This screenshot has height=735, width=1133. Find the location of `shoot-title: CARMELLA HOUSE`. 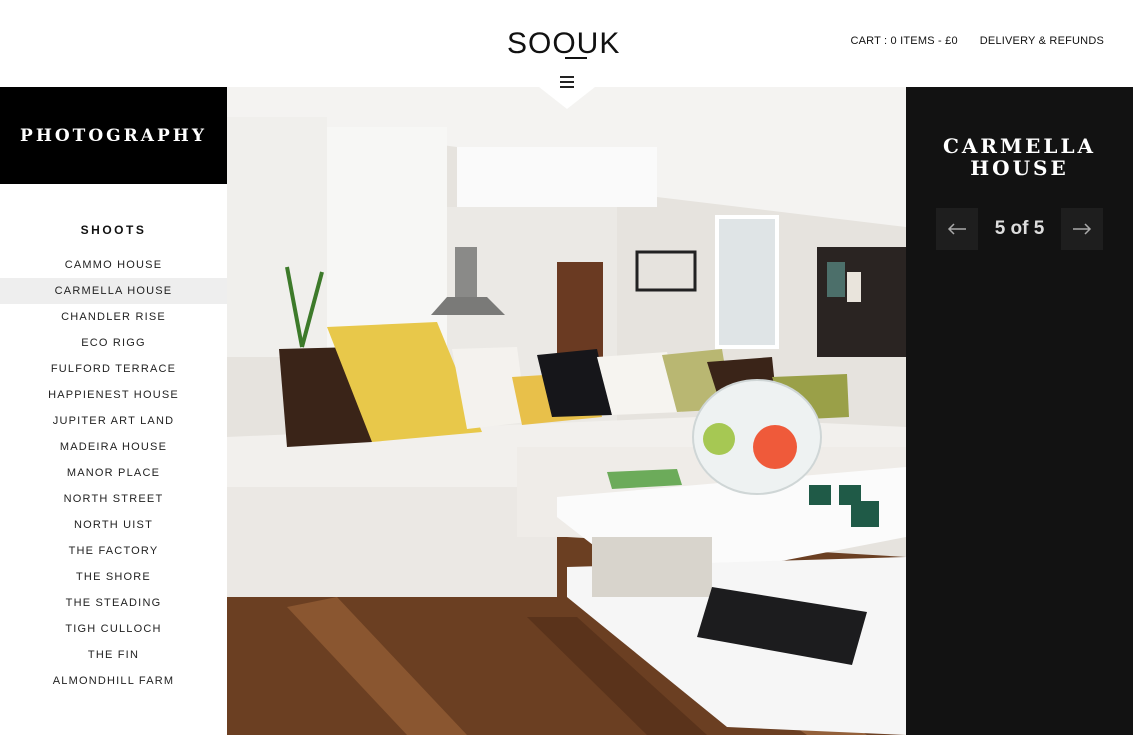

shoot-title: CARMELLA HOUSE is located at coordinates (1019, 157).